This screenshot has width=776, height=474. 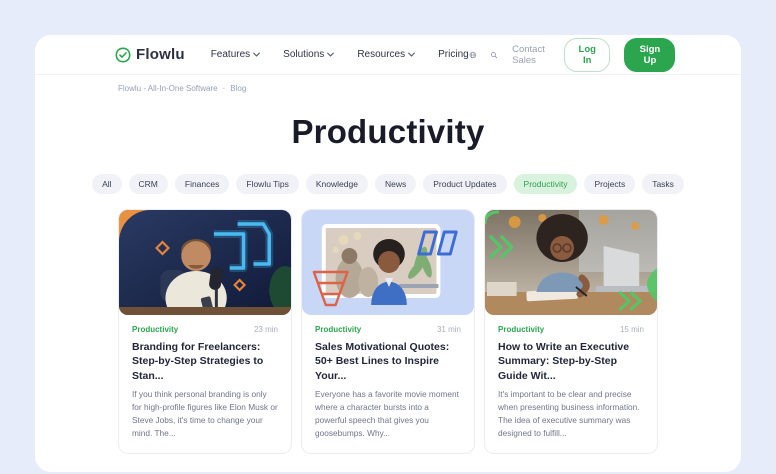 I want to click on search-icon, so click(x=494, y=55).